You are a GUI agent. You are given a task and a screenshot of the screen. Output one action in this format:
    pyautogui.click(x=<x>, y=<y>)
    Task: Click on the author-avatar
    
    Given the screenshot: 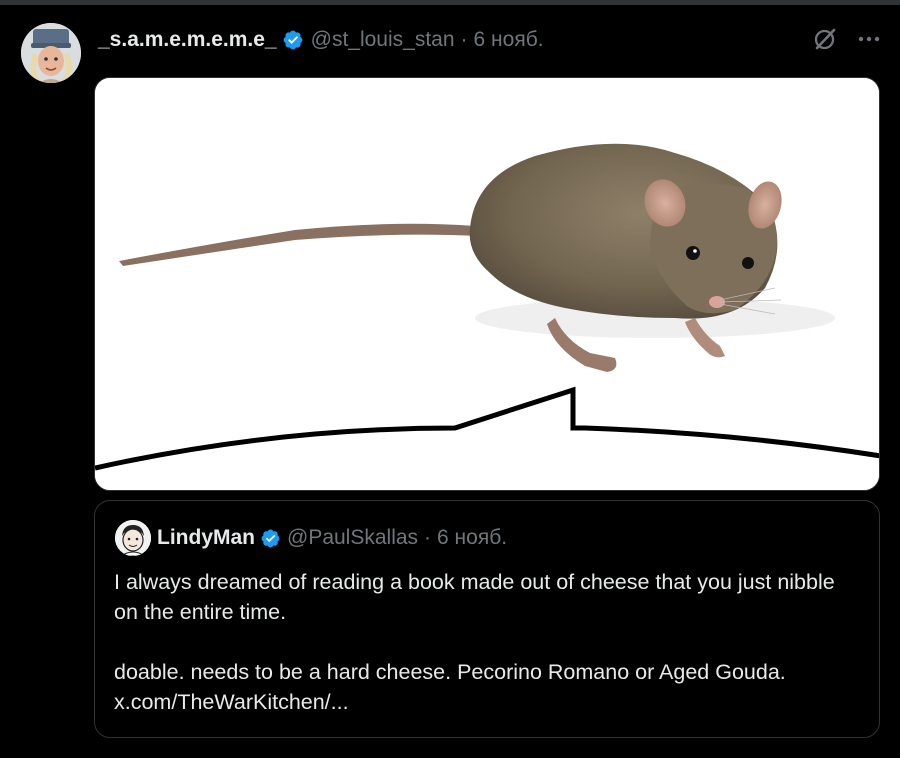 What is the action you would take?
    pyautogui.click(x=51, y=53)
    